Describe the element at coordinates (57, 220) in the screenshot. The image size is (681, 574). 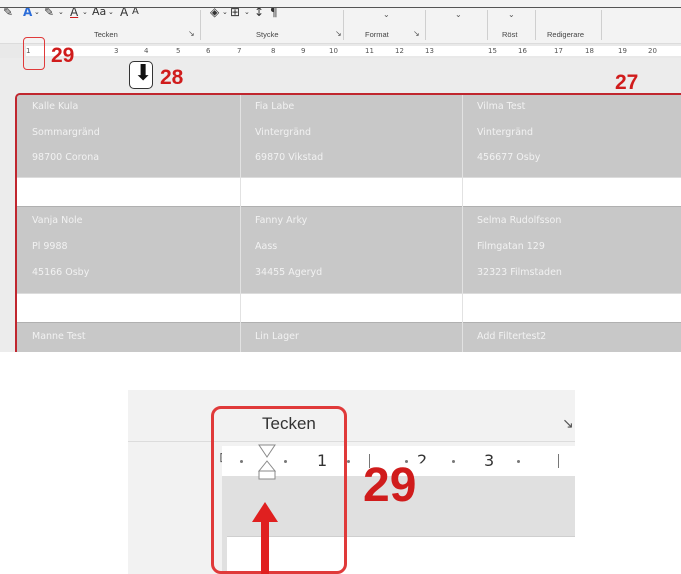
I see `label-name: Vanja Nole` at that location.